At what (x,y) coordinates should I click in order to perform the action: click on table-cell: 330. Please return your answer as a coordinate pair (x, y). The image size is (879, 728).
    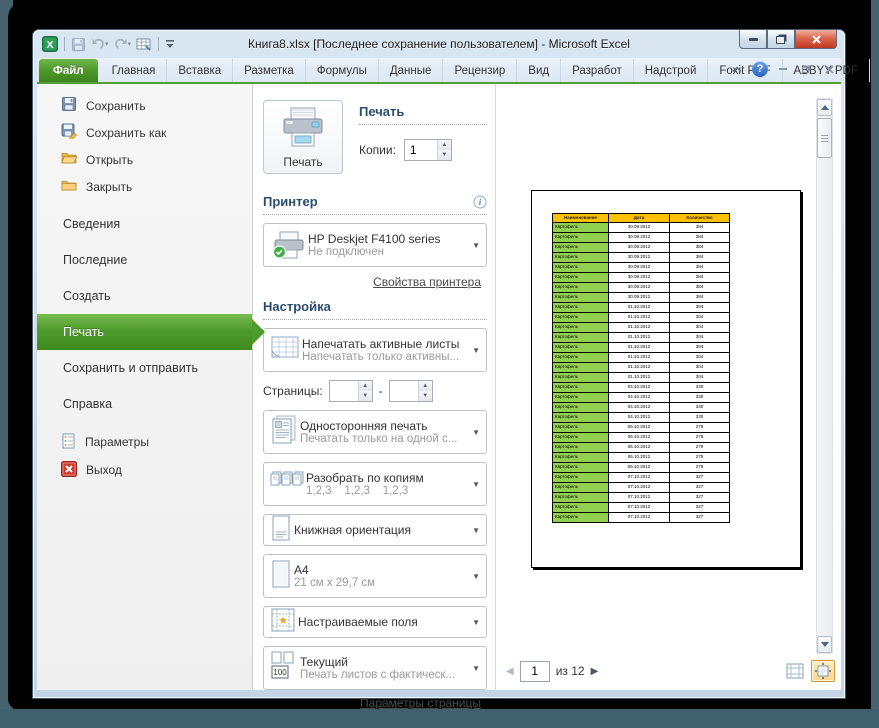
    Looking at the image, I should click on (699, 387).